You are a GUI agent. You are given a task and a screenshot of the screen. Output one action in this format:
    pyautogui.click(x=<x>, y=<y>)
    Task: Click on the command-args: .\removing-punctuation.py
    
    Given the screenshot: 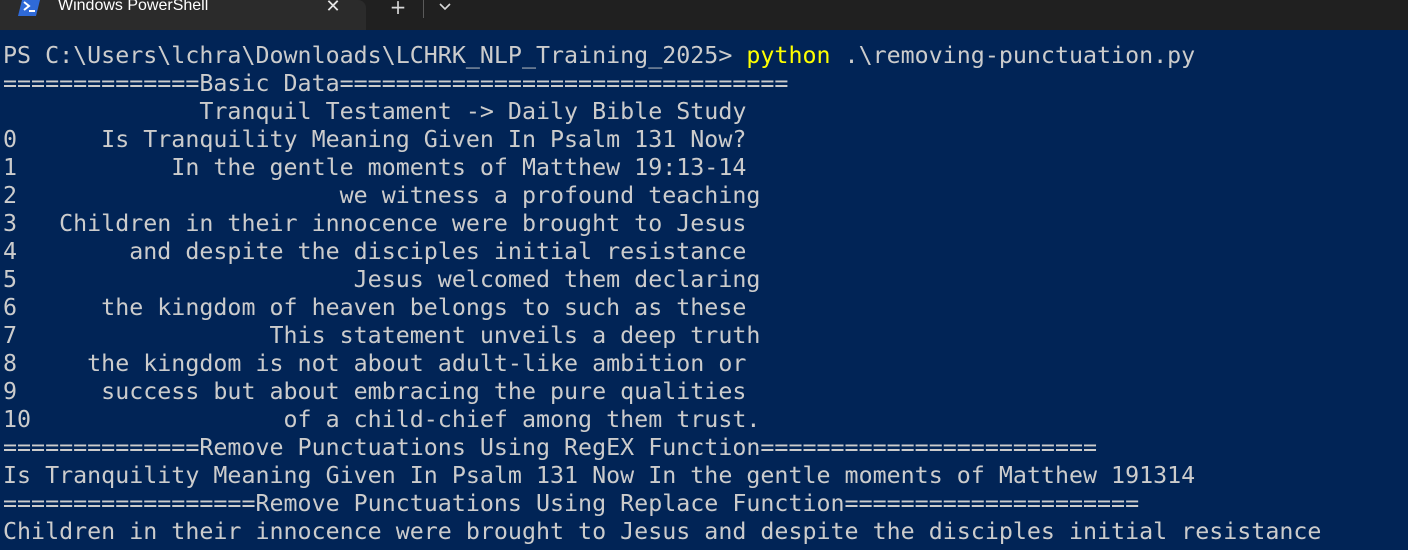 What is the action you would take?
    pyautogui.click(x=1013, y=55)
    